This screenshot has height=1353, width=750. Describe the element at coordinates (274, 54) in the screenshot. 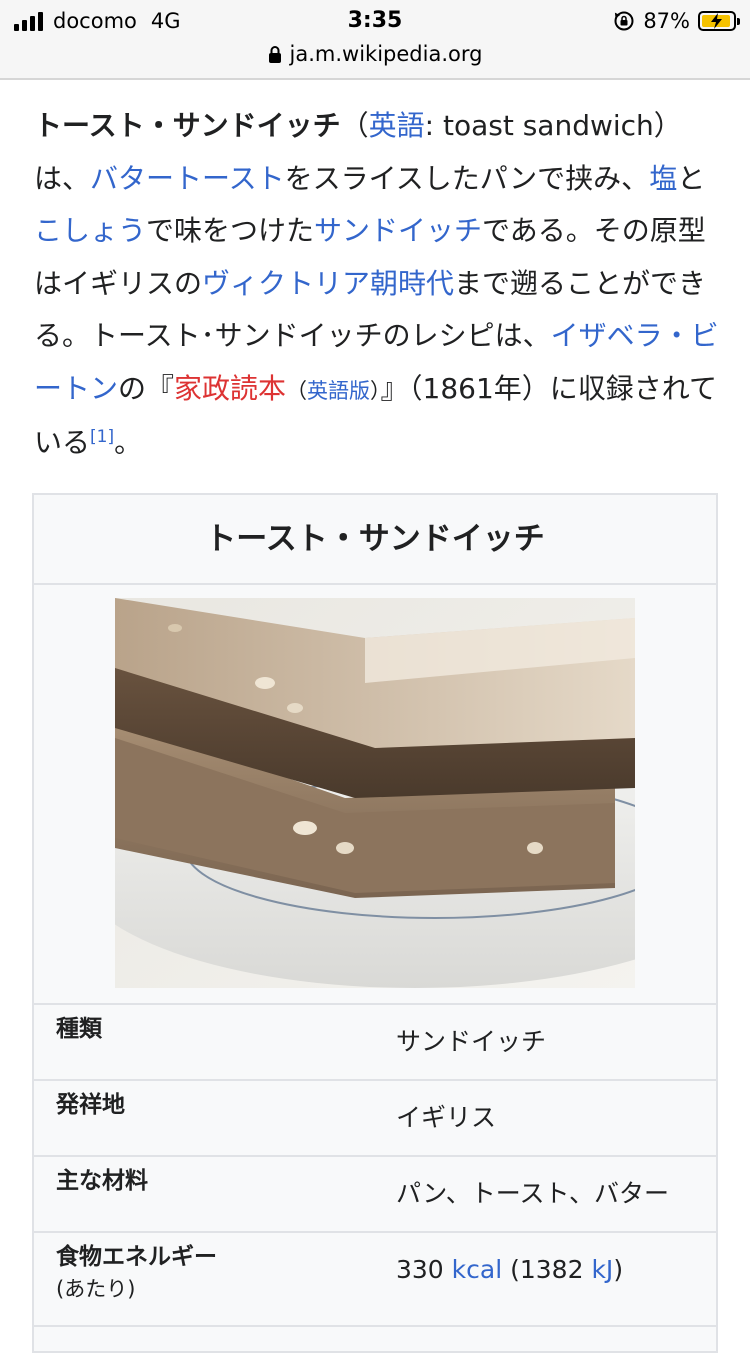

I see `padlock-icon` at that location.